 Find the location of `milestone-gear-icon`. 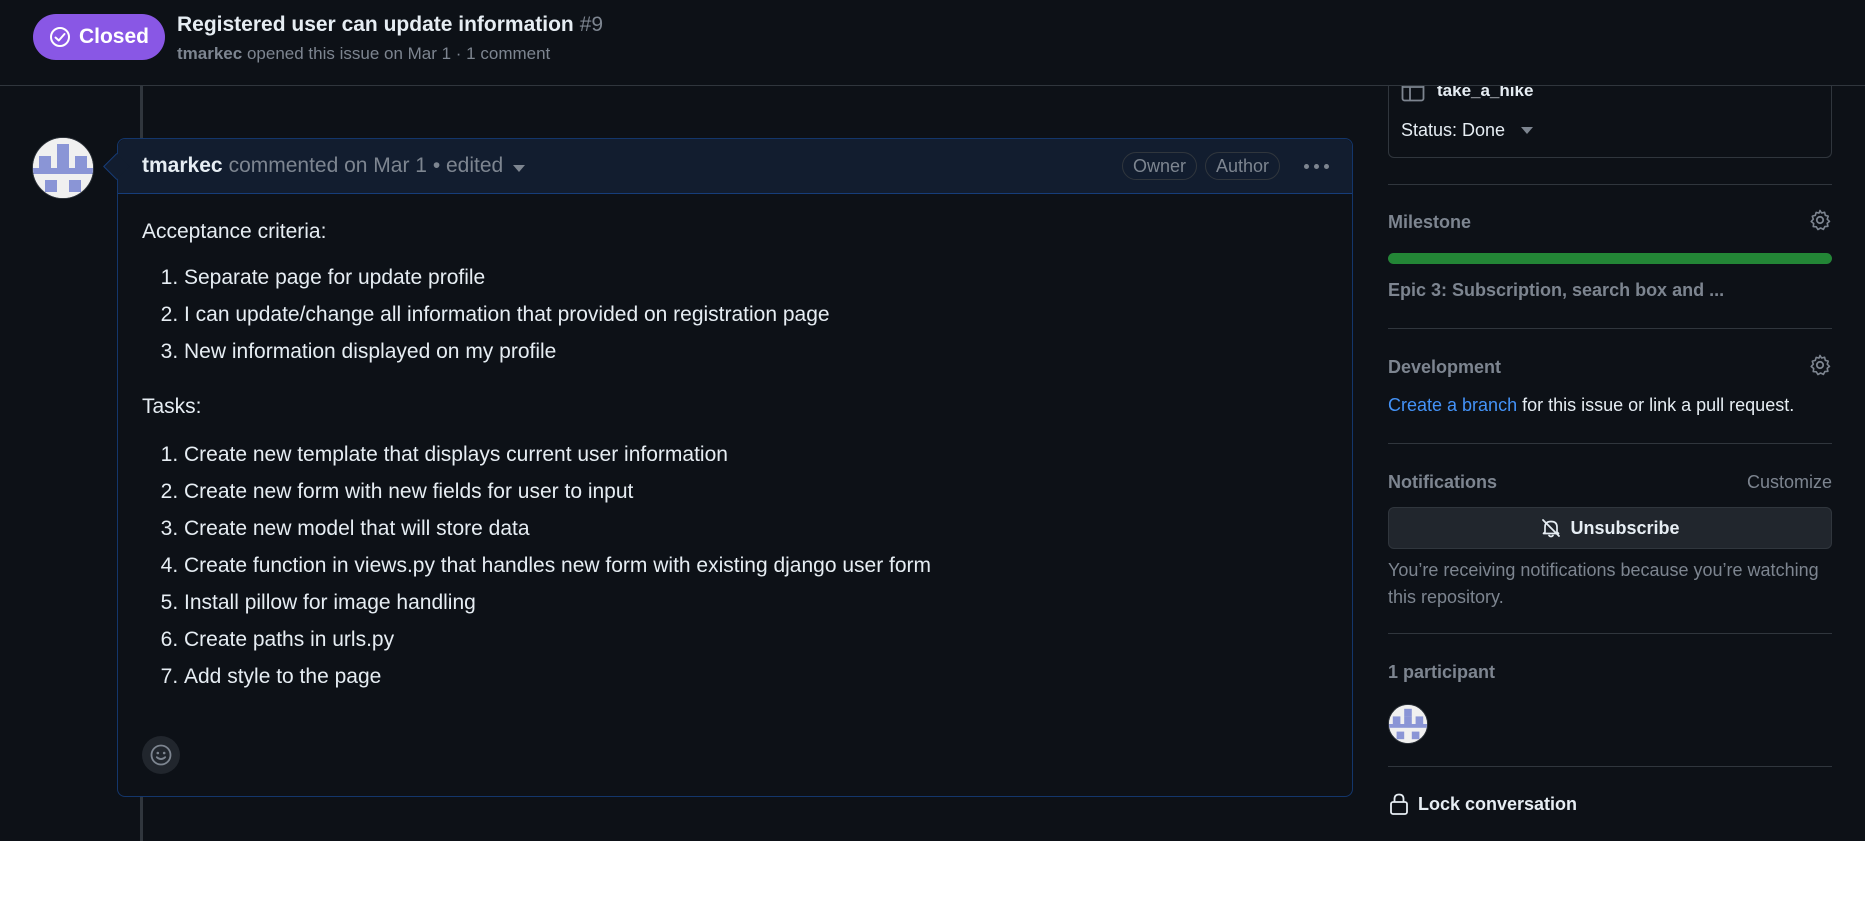

milestone-gear-icon is located at coordinates (1820, 220).